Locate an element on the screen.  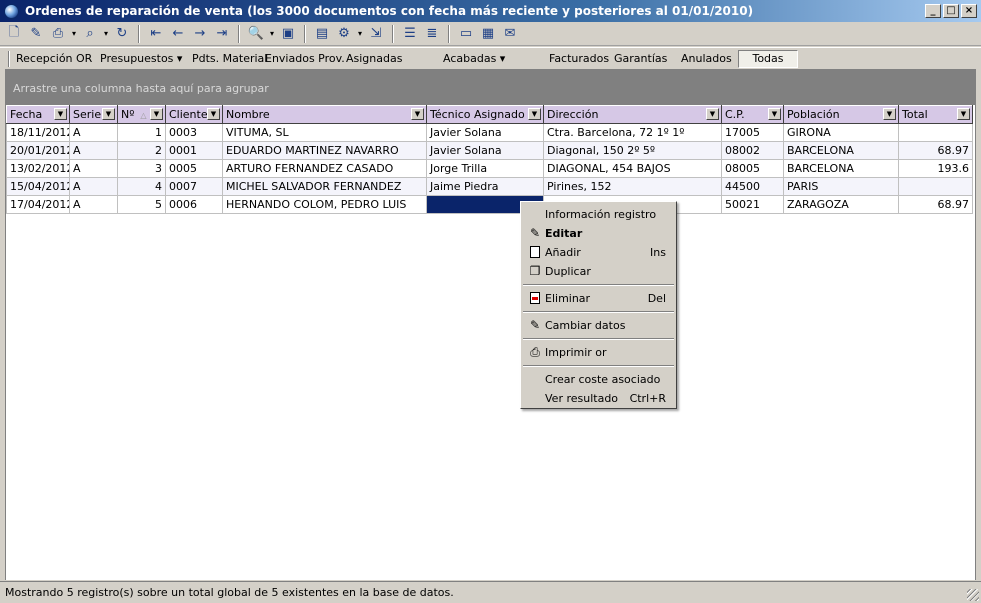
resize-grip-icon is located at coordinates (973, 595).